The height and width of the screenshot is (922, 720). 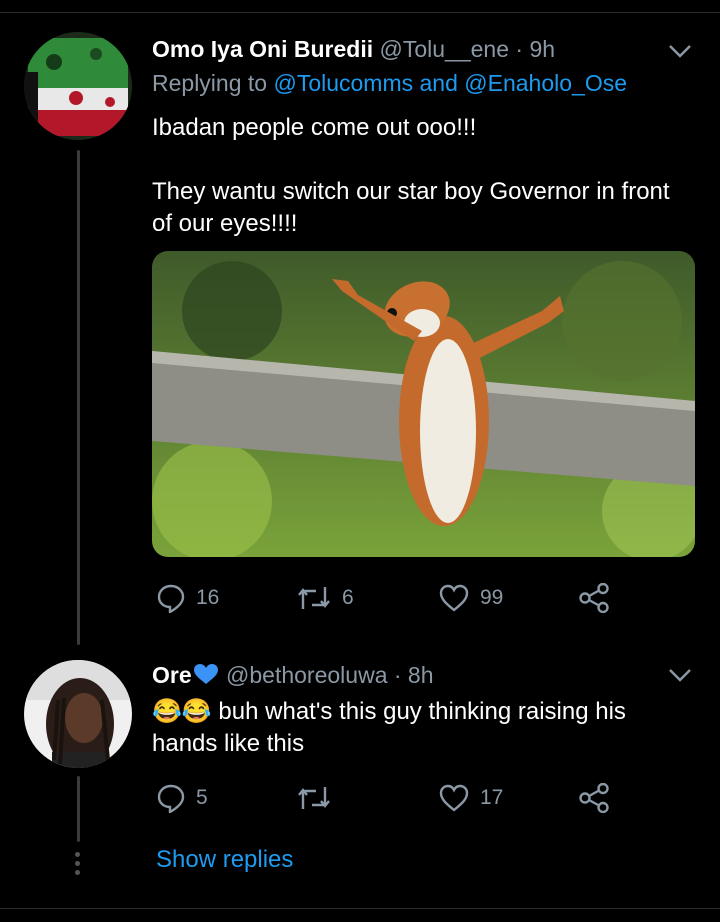 What do you see at coordinates (418, 711) in the screenshot?
I see `tweet-text-fragment: buh what's this guy thinking raising his` at bounding box center [418, 711].